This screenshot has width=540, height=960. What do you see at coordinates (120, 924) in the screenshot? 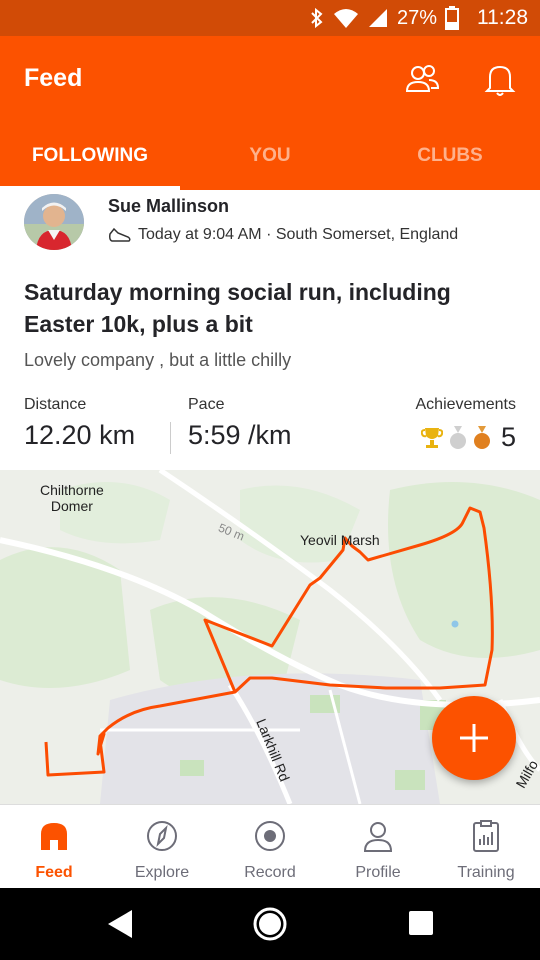
I see `back-icon` at bounding box center [120, 924].